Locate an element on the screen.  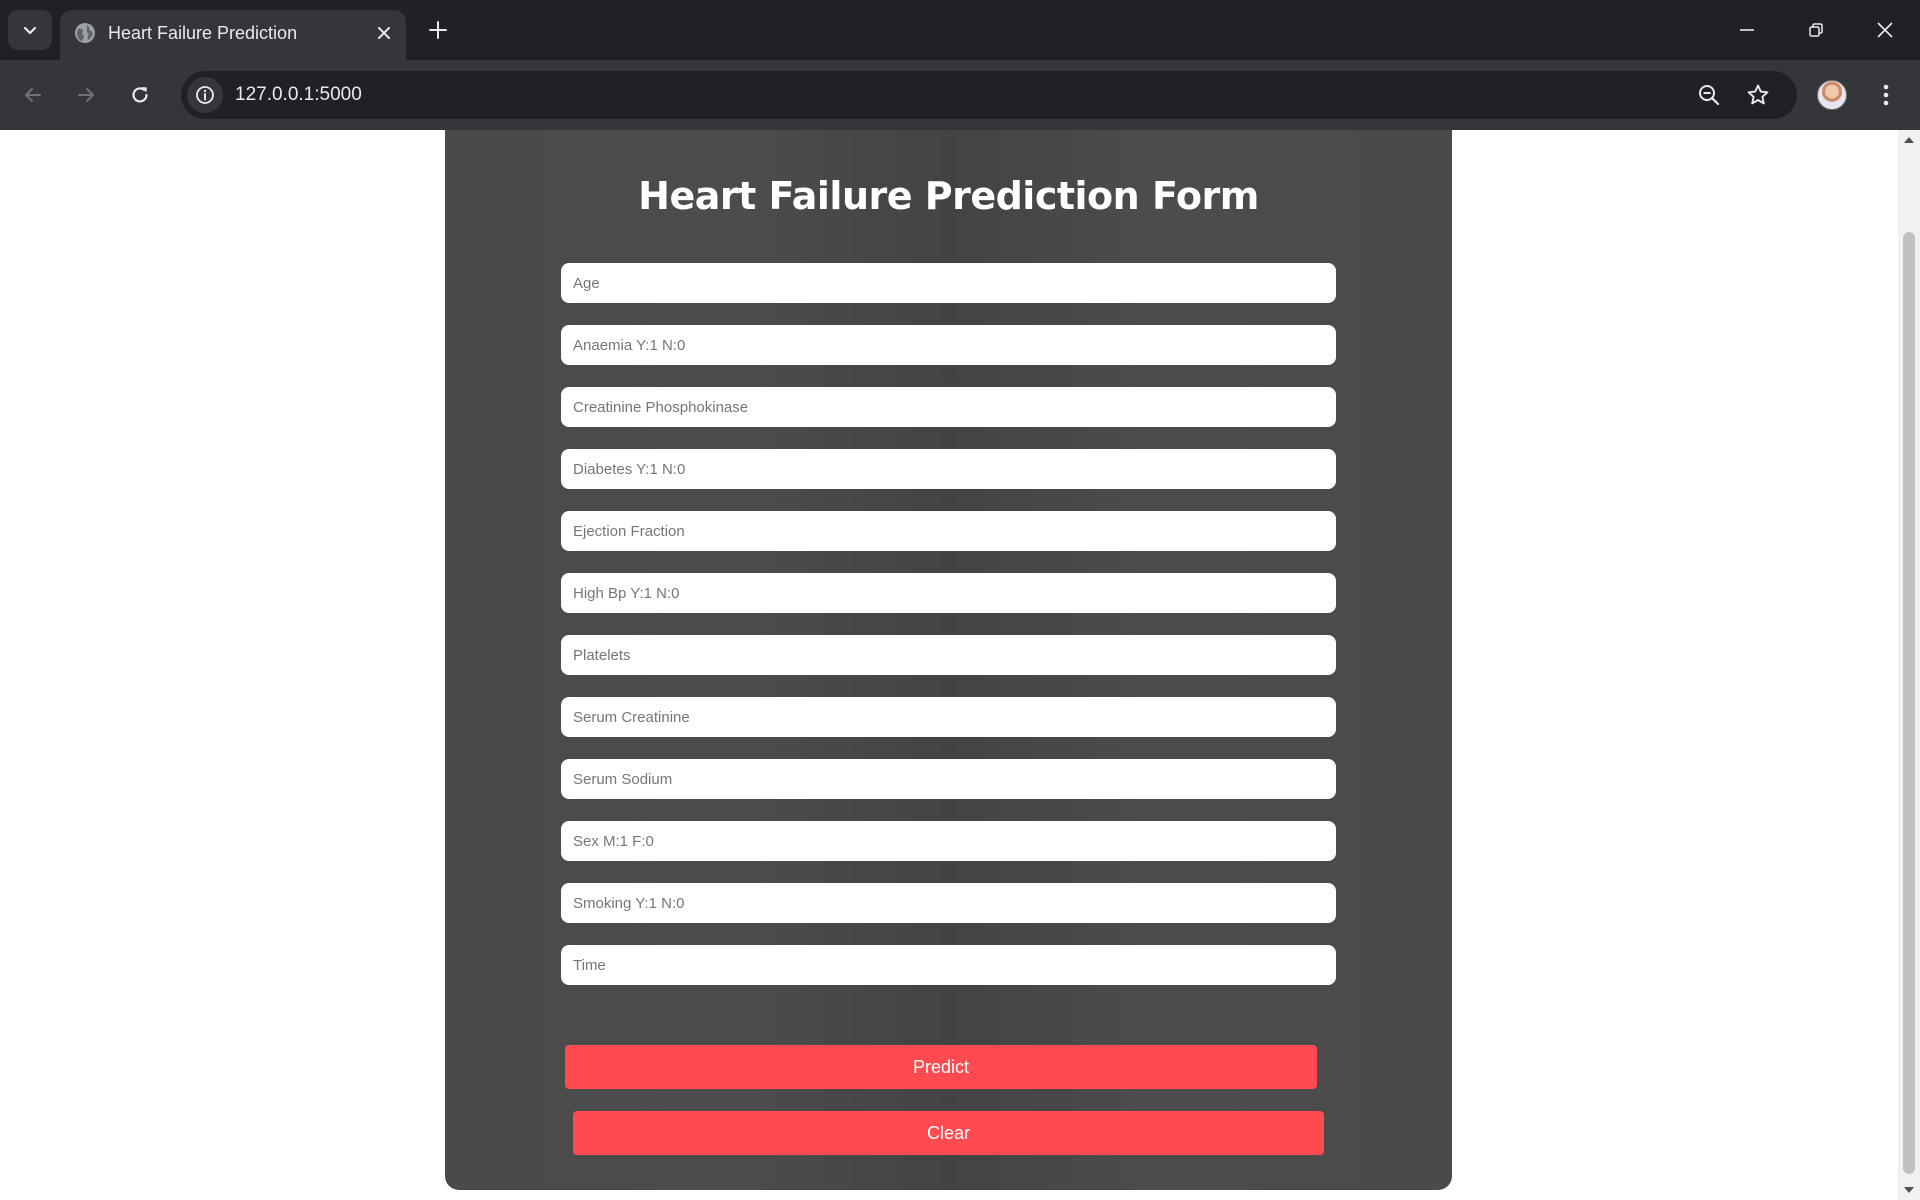
info-icon is located at coordinates (205, 95).